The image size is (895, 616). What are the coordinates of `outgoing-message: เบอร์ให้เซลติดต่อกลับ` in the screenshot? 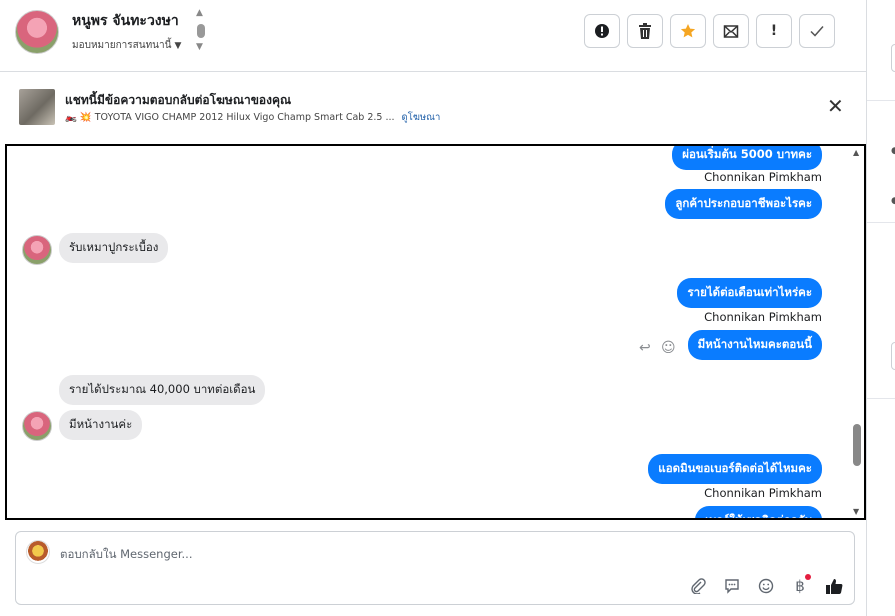 It's located at (758, 512).